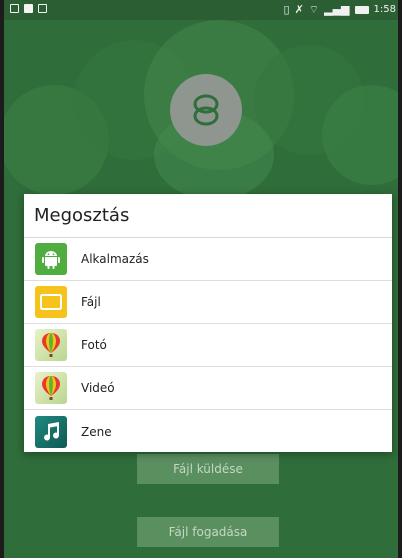 This screenshot has width=402, height=558. I want to click on video-balloon-icon, so click(51, 388).